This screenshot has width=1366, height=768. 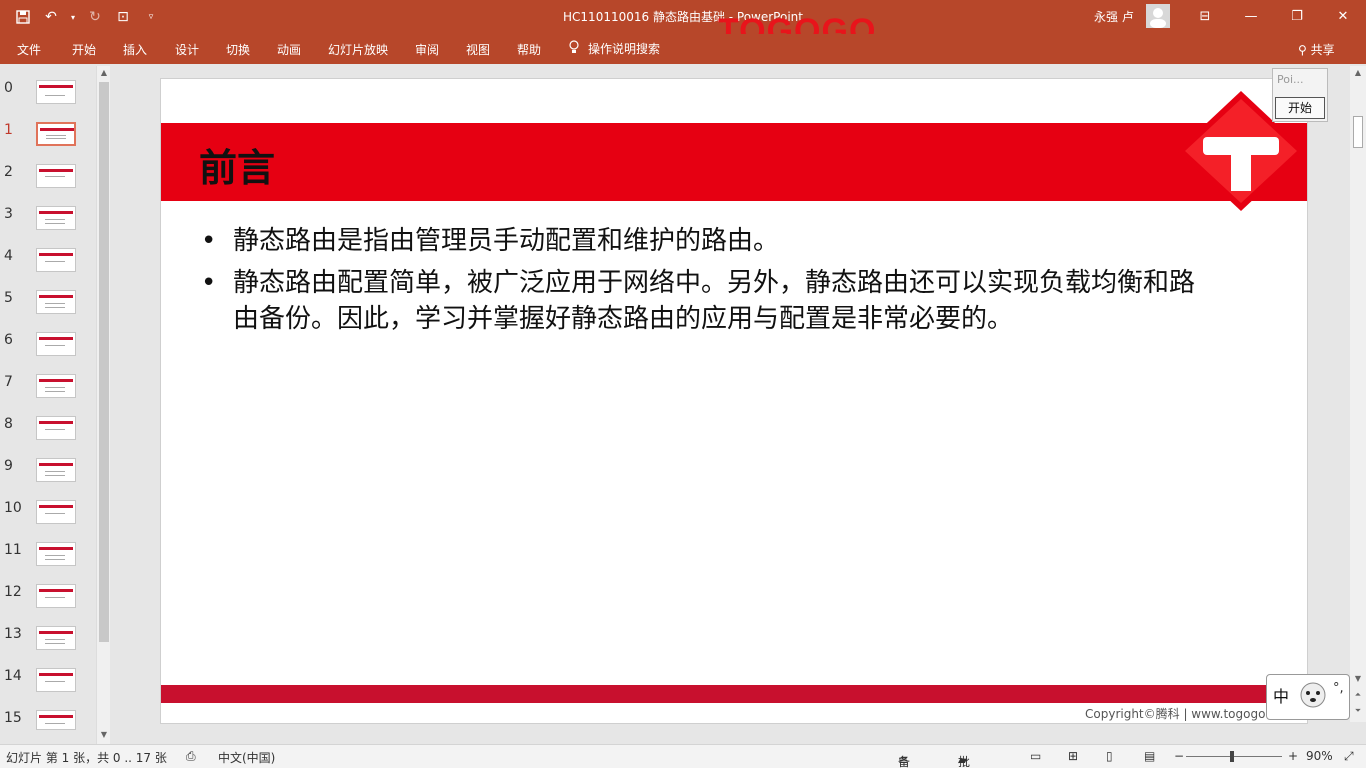 What do you see at coordinates (8, 172) in the screenshot?
I see `thumbnail-number: 2` at bounding box center [8, 172].